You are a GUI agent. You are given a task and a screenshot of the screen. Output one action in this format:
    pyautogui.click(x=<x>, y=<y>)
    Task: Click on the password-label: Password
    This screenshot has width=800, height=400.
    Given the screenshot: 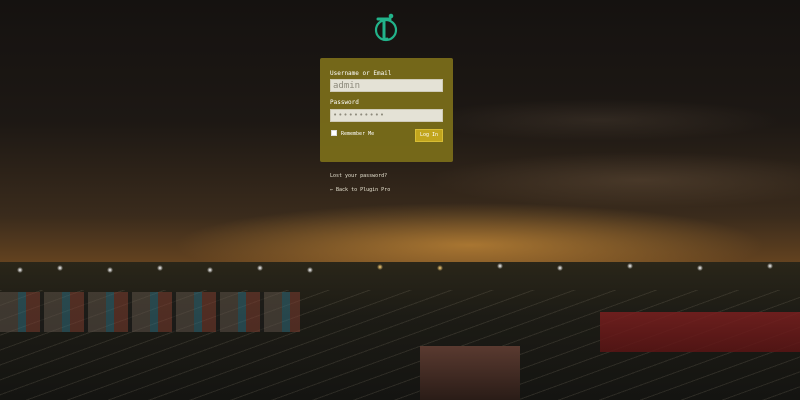 What is the action you would take?
    pyautogui.click(x=344, y=102)
    